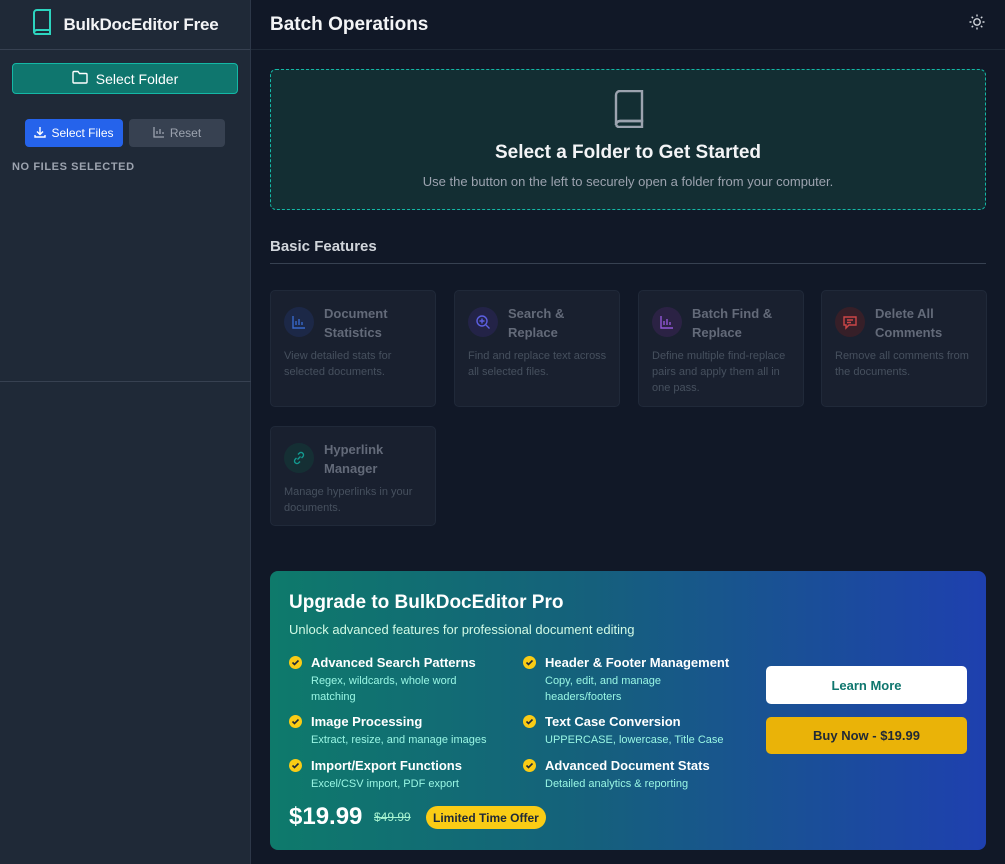 The height and width of the screenshot is (864, 1005). What do you see at coordinates (185, 133) in the screenshot?
I see `reset-label: Reset` at bounding box center [185, 133].